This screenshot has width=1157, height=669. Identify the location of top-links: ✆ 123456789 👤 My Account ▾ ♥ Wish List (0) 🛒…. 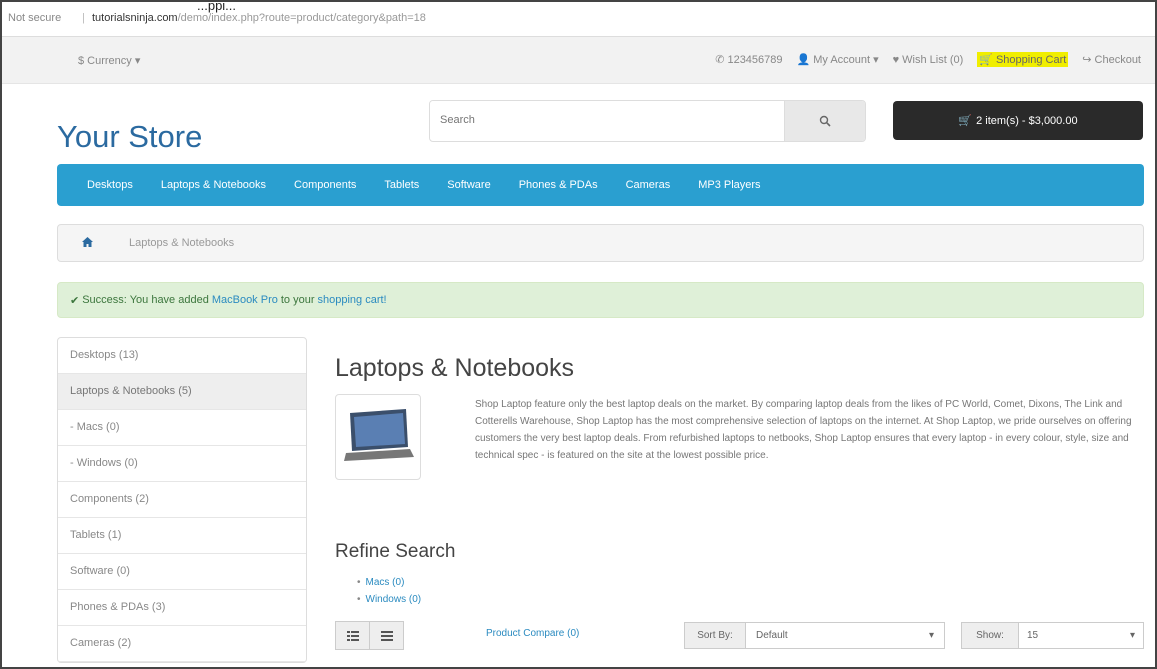
(928, 59).